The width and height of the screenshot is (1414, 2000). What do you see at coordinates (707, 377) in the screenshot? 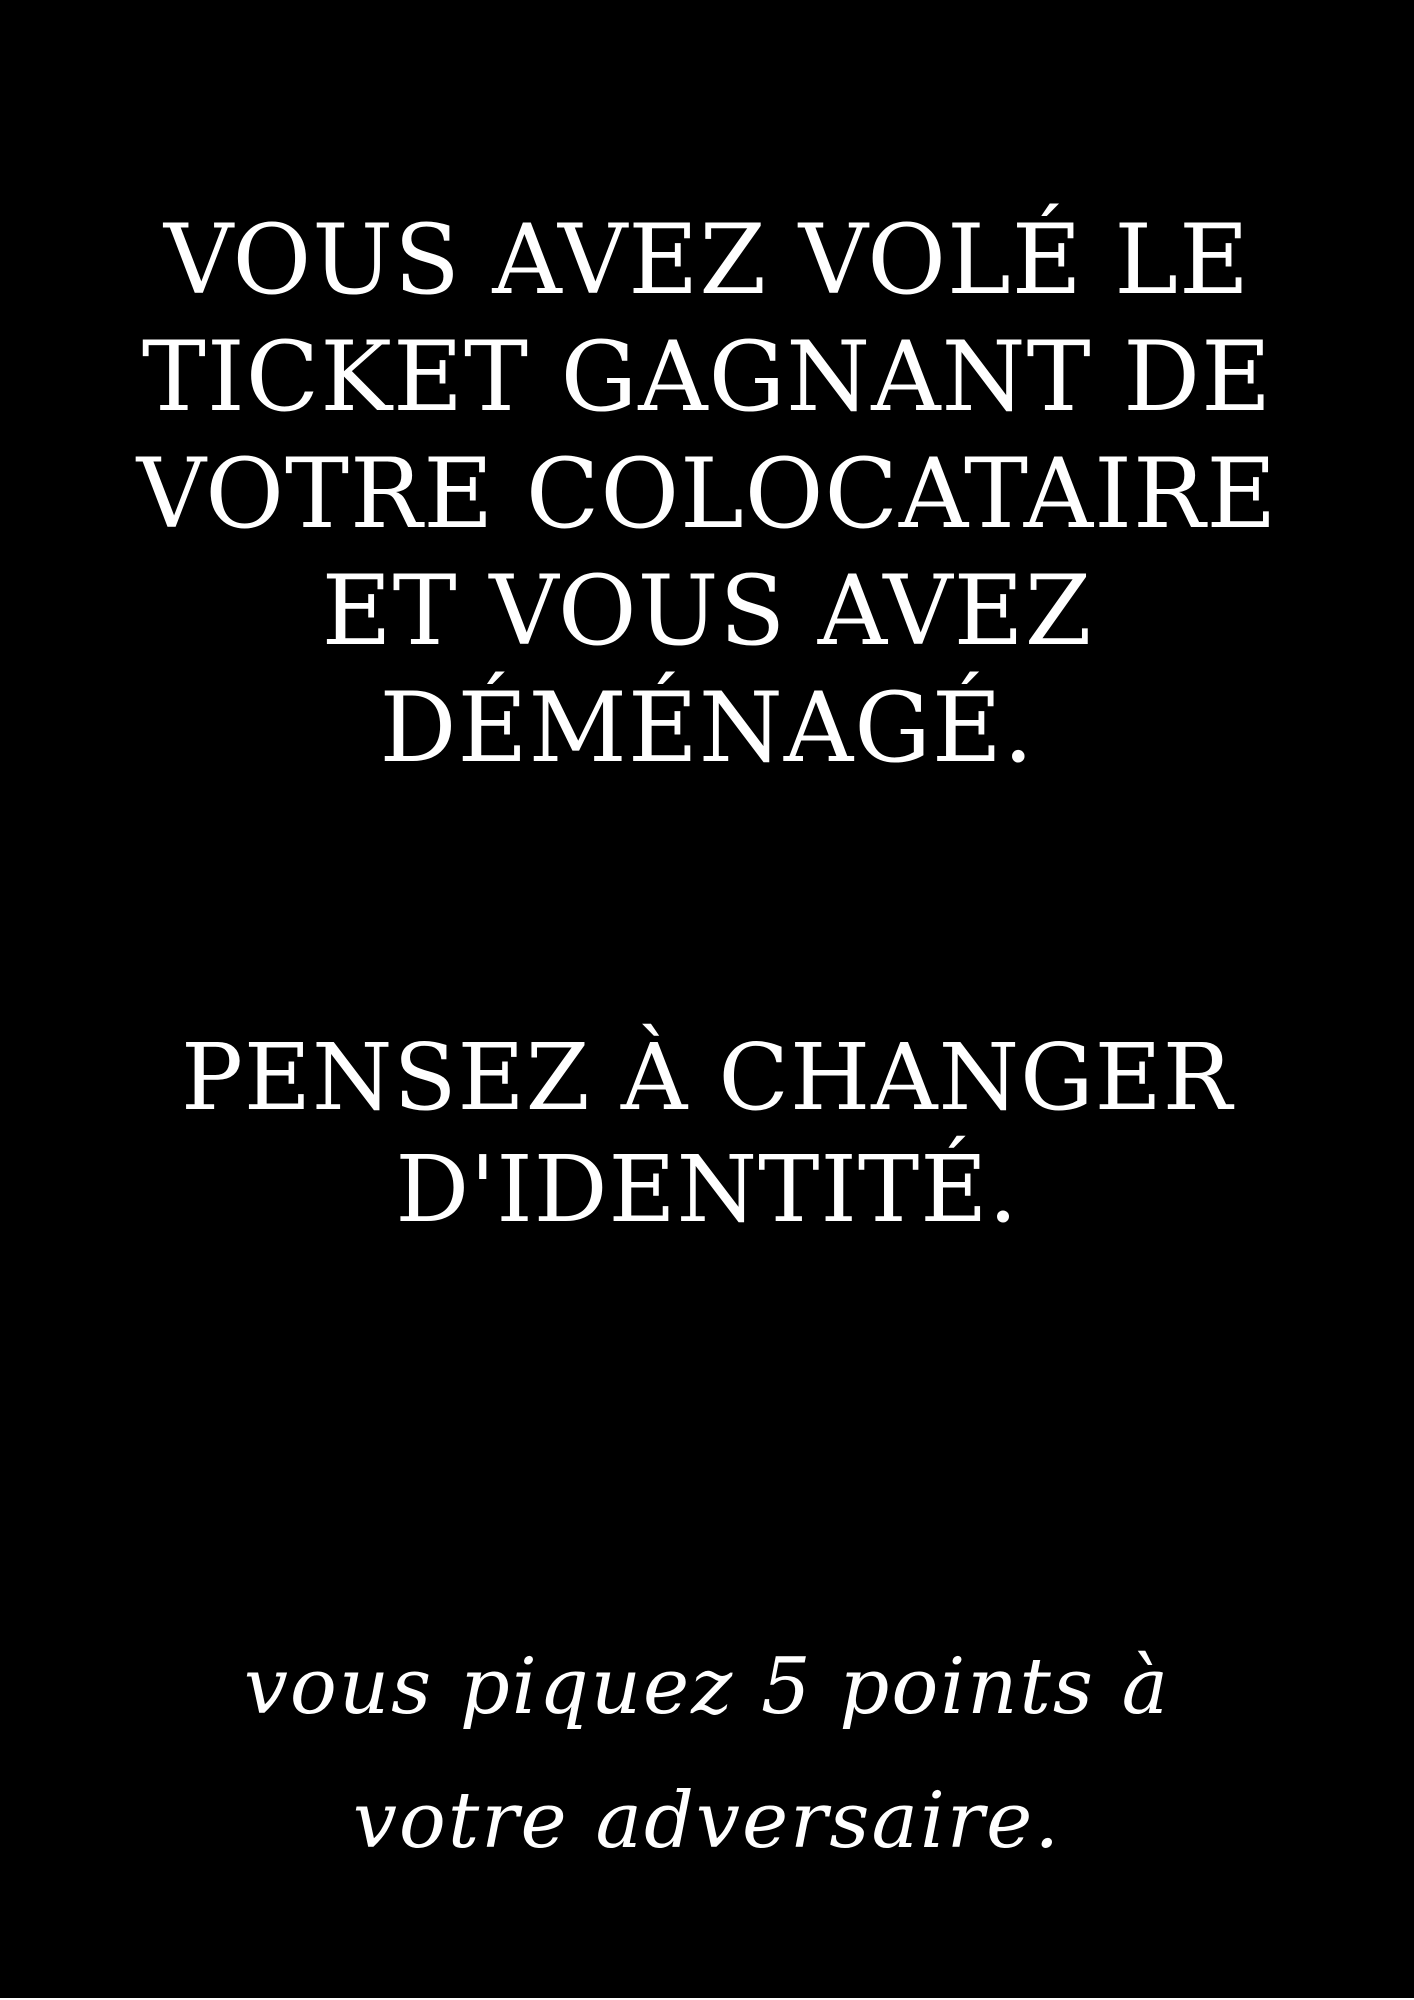
I see `main-text-line: TICKET GAGNANT DE` at bounding box center [707, 377].